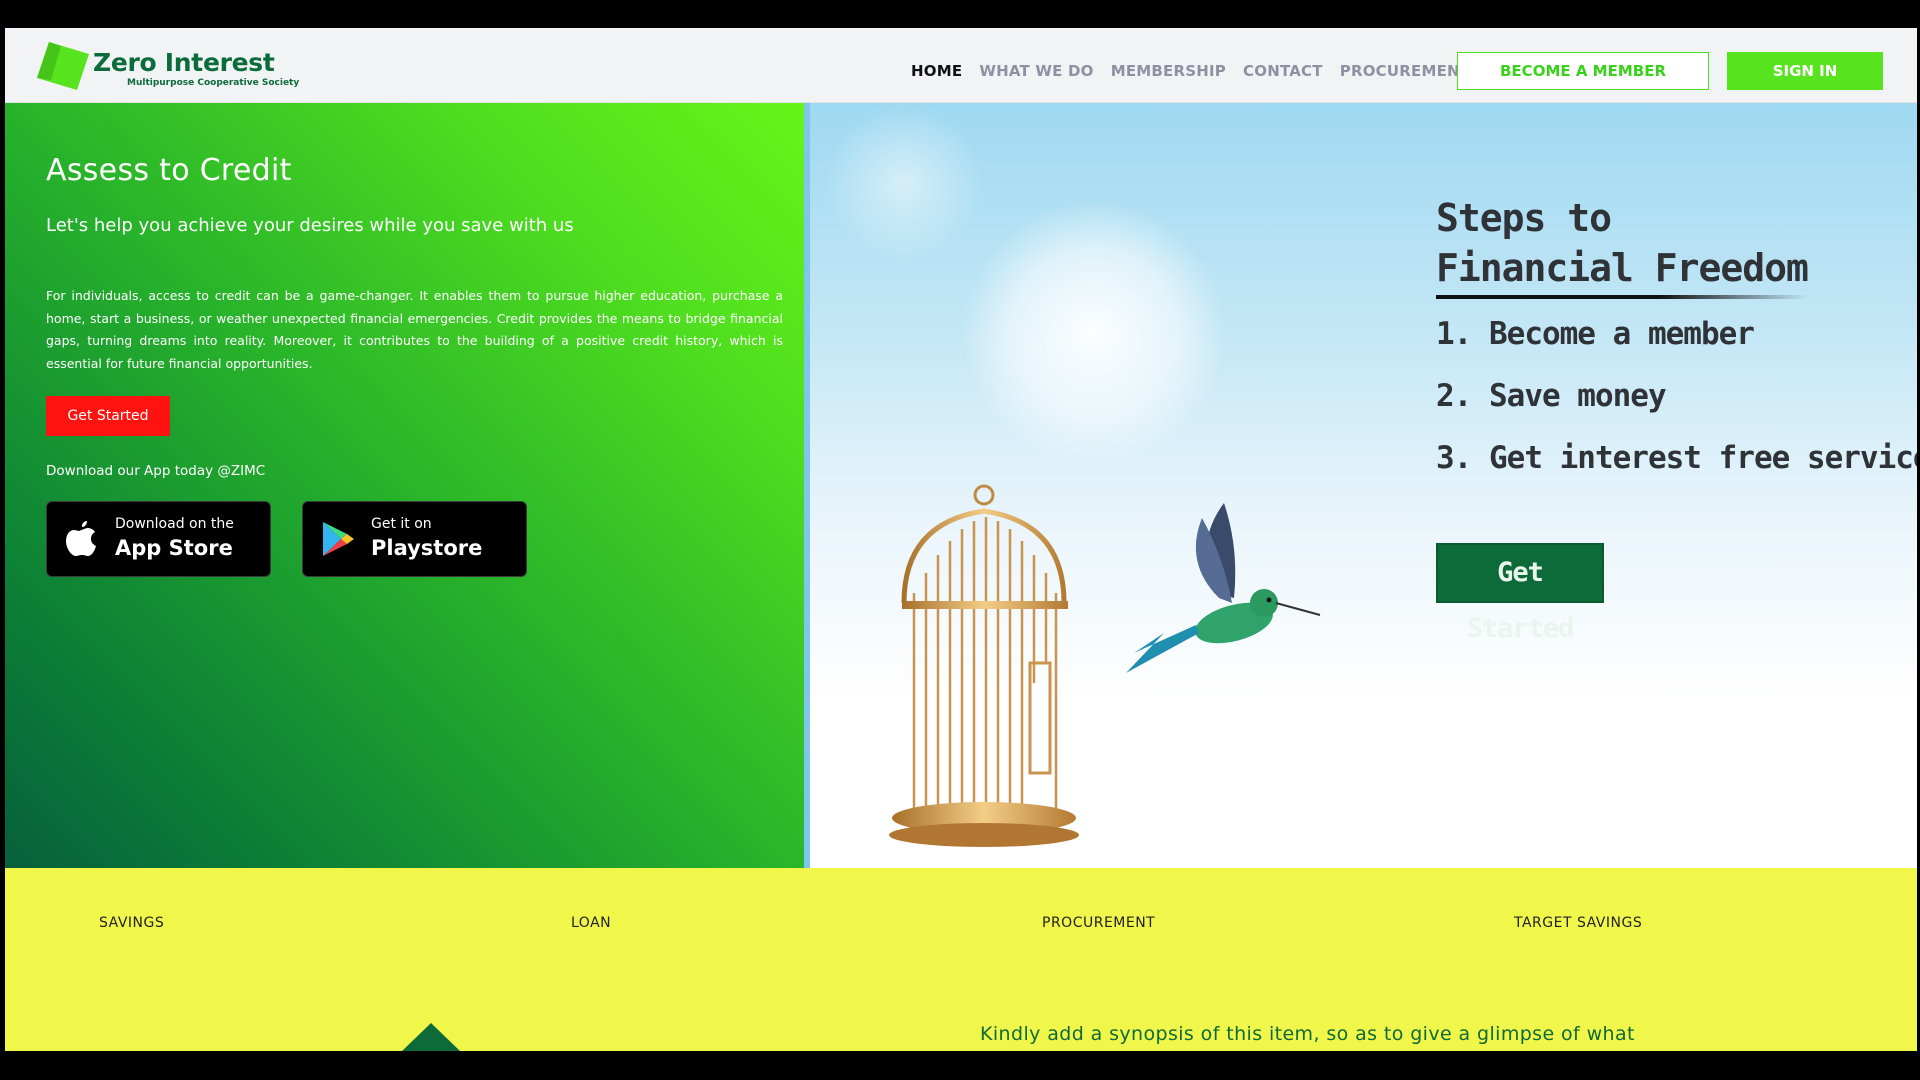  What do you see at coordinates (156, 471) in the screenshot?
I see `download-app-text: Download our App today @ZIMC` at bounding box center [156, 471].